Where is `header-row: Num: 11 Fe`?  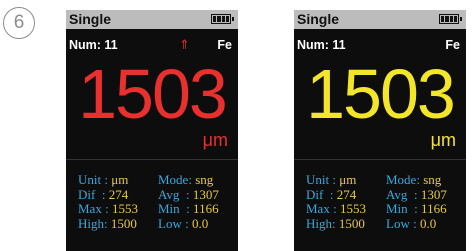 header-row: Num: 11 Fe is located at coordinates (380, 46).